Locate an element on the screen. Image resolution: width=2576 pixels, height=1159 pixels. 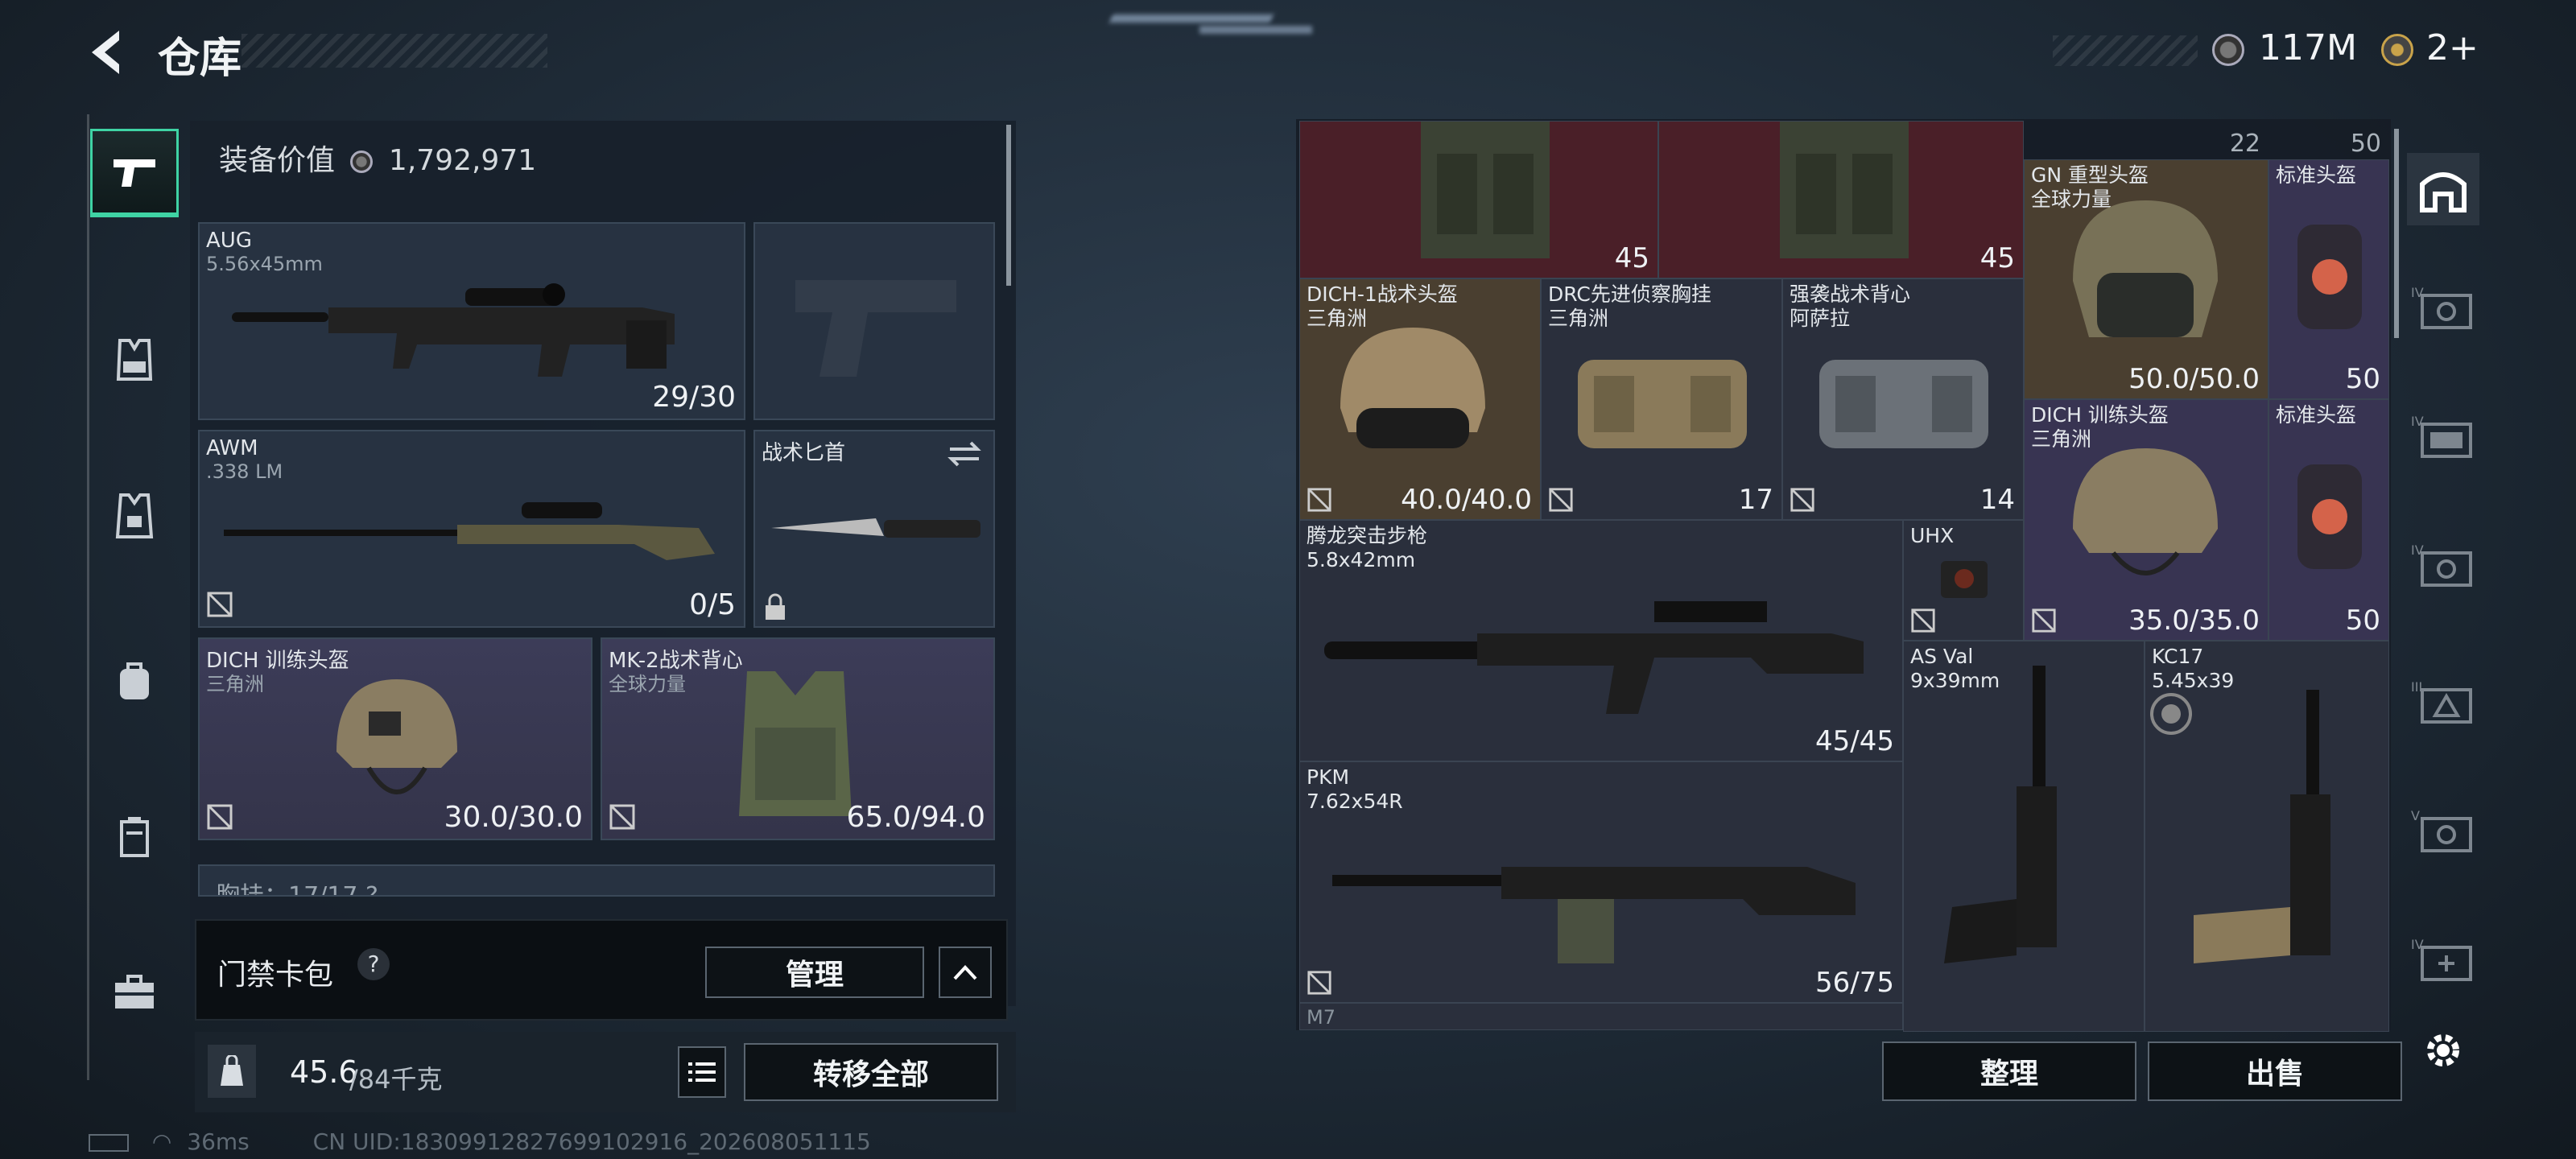
ammo-count: 29/30 is located at coordinates (694, 397).